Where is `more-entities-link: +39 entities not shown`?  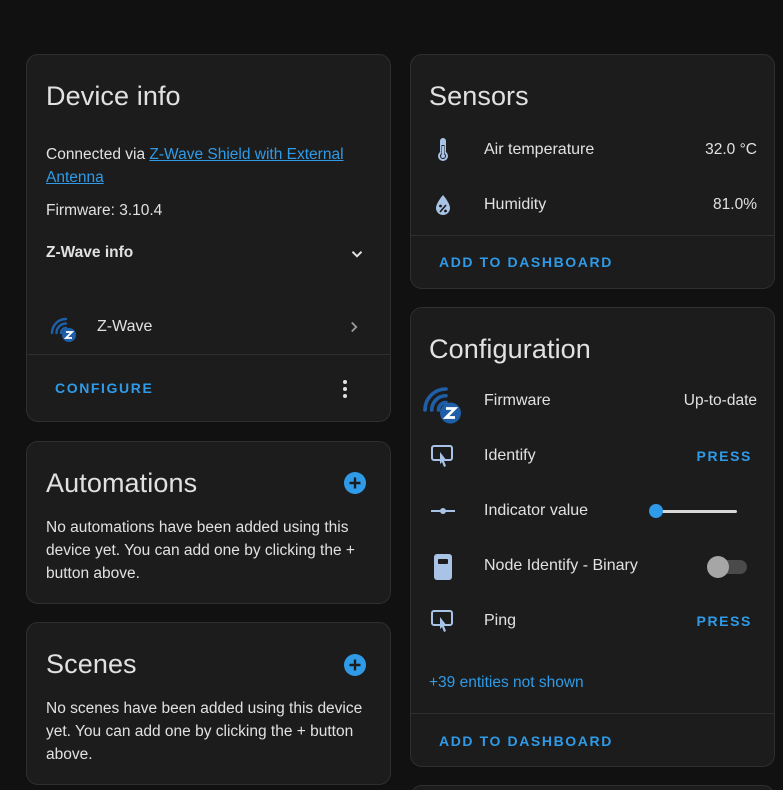 more-entities-link: +39 entities not shown is located at coordinates (506, 682).